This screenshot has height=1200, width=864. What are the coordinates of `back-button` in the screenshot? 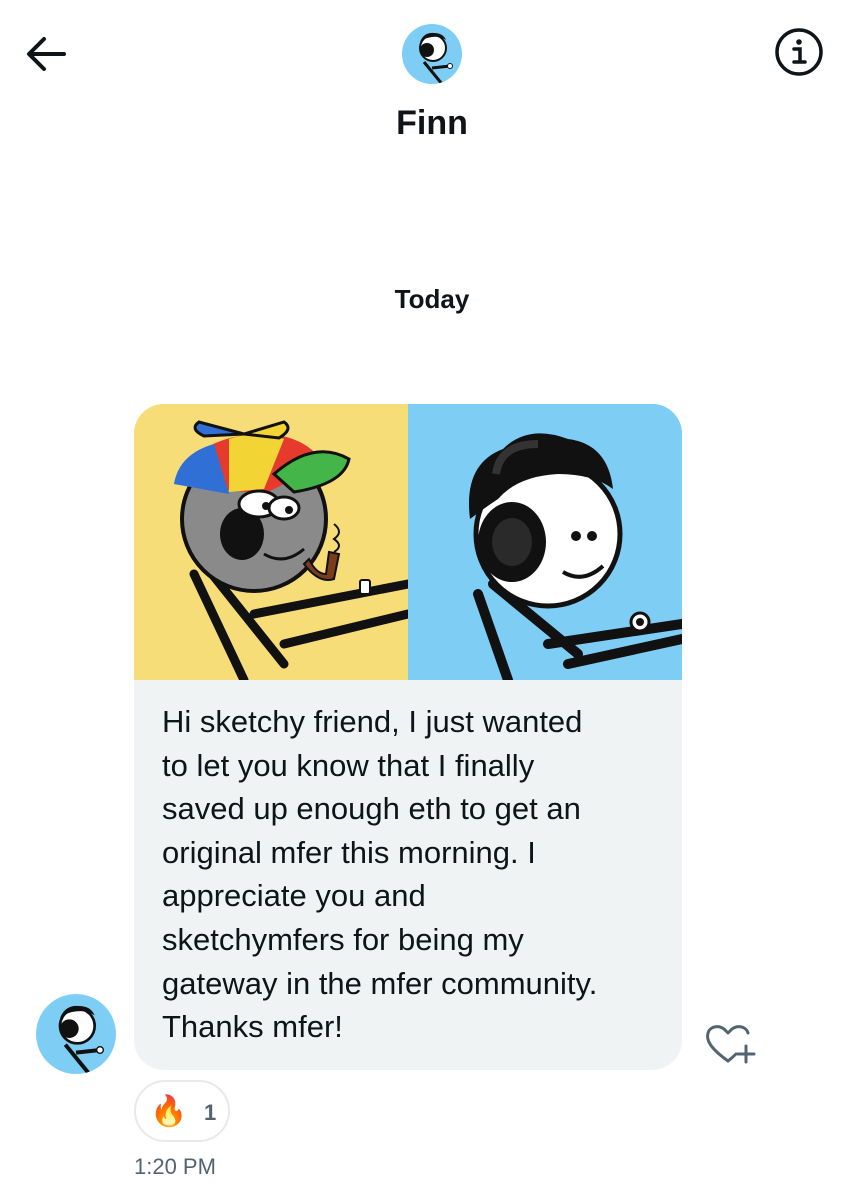 It's located at (46, 54).